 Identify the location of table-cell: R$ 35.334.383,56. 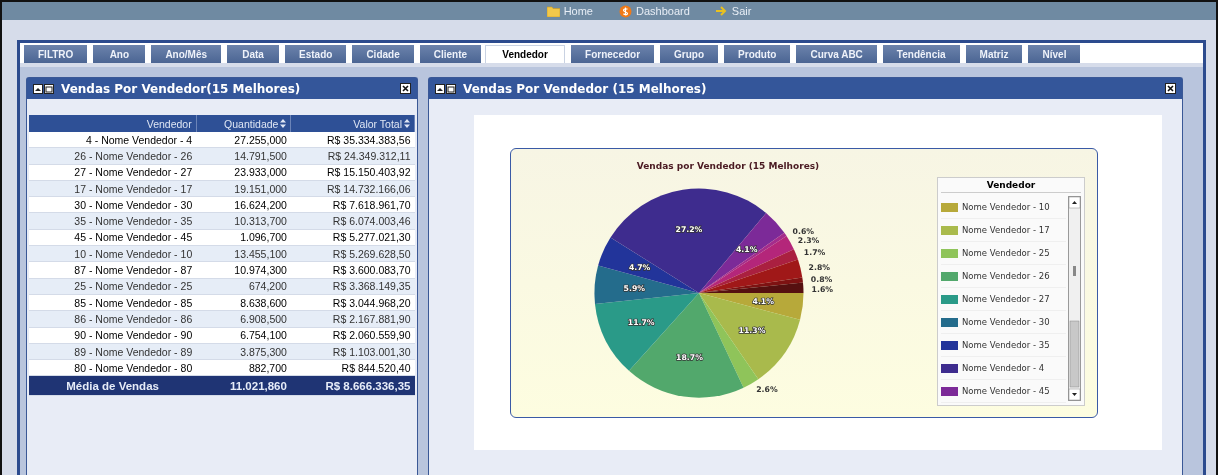
(352, 140).